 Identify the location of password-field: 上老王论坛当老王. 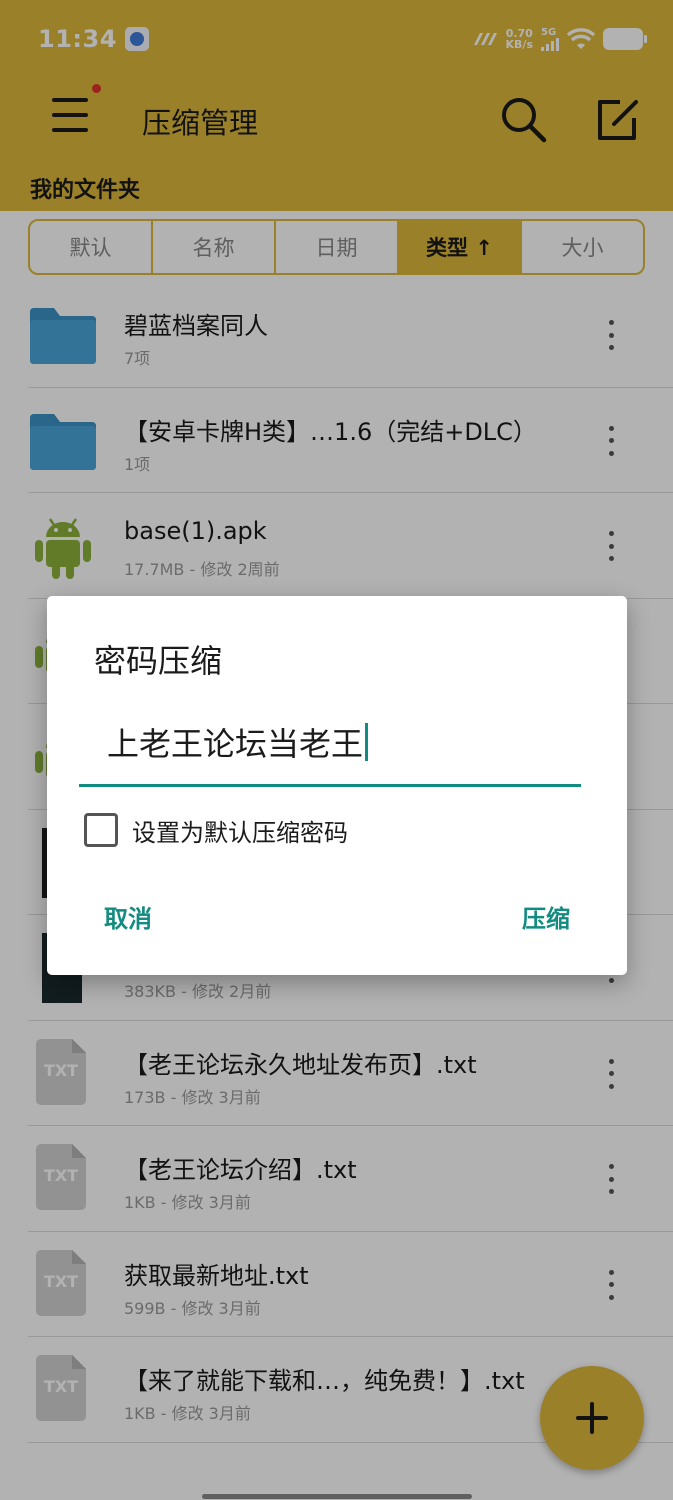
(330, 749).